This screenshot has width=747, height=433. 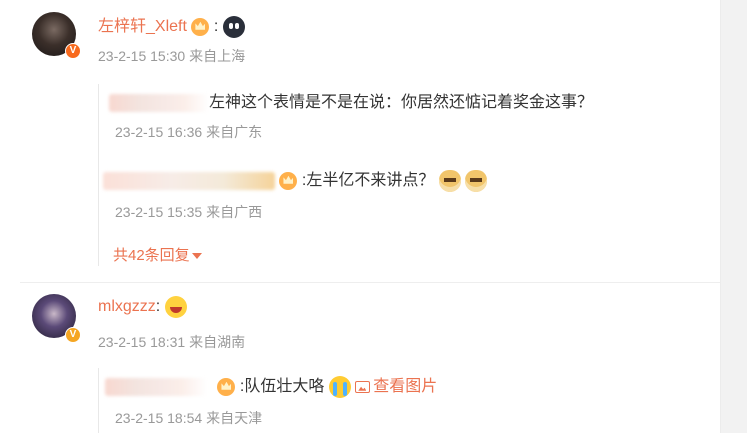 I want to click on comment-author: mlxgzzz:, so click(x=142, y=307).